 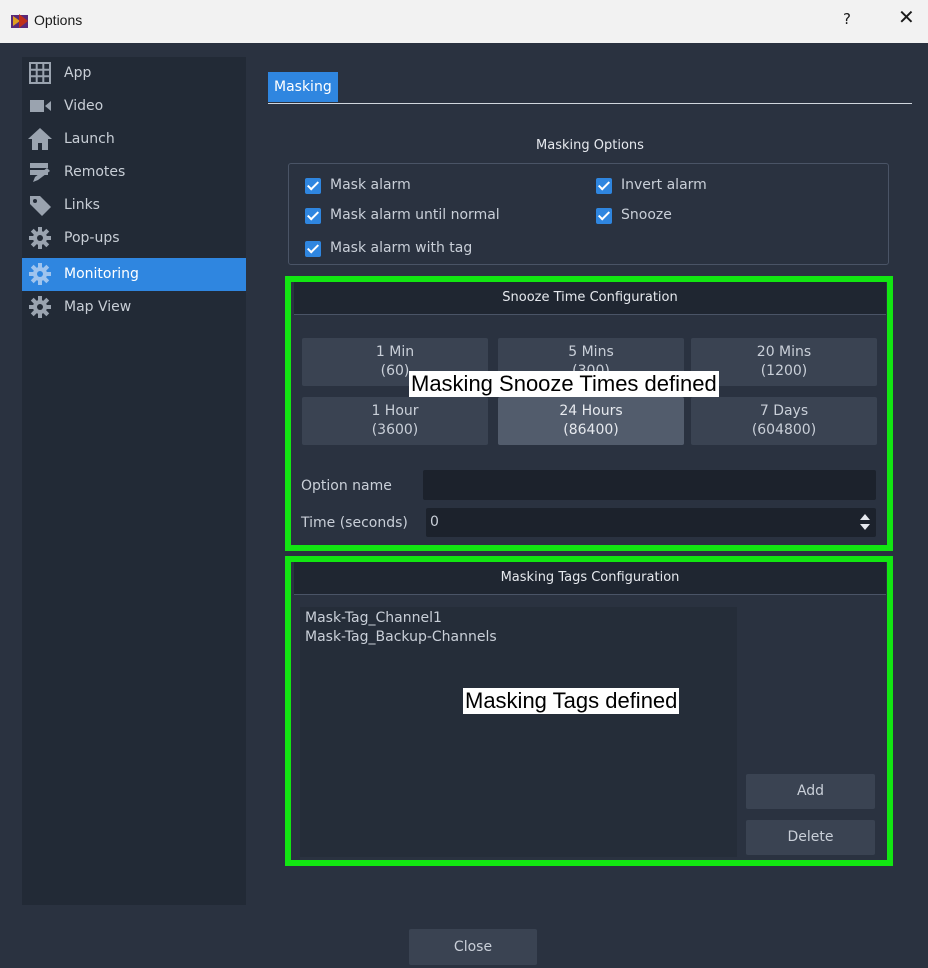 What do you see at coordinates (134, 139) in the screenshot?
I see `sidebar-item-launch: Launch` at bounding box center [134, 139].